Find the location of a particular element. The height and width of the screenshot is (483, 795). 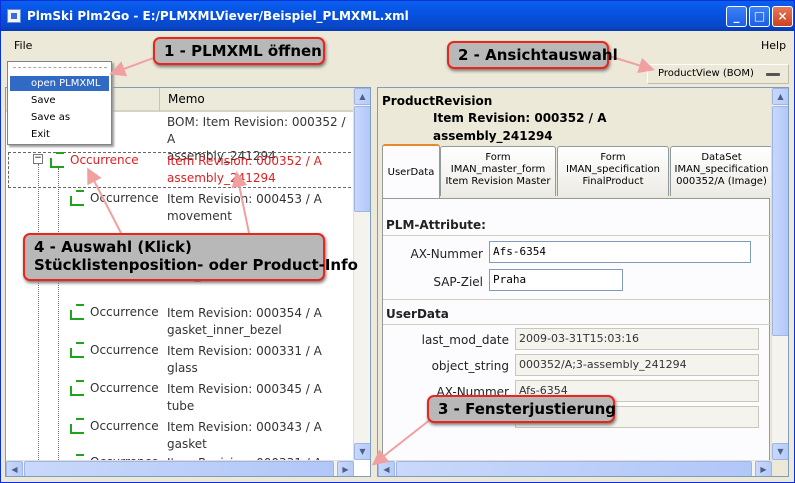

menu-item-save-as: Save as is located at coordinates (59, 117).